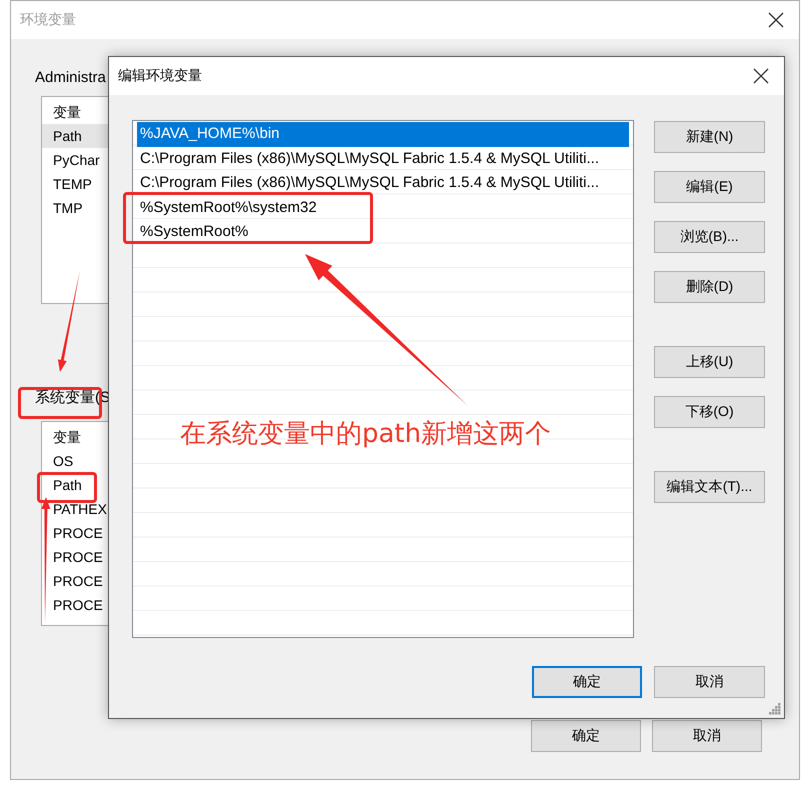 The height and width of the screenshot is (785, 810). Describe the element at coordinates (48, 20) in the screenshot. I see `window-title: 环境变量` at that location.